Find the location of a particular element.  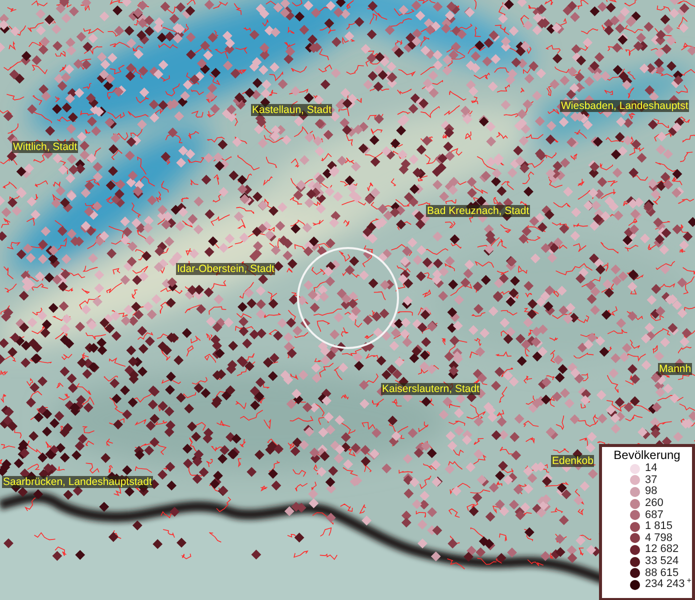

place-label: Idar-Oberstein, Stadt is located at coordinates (226, 269).